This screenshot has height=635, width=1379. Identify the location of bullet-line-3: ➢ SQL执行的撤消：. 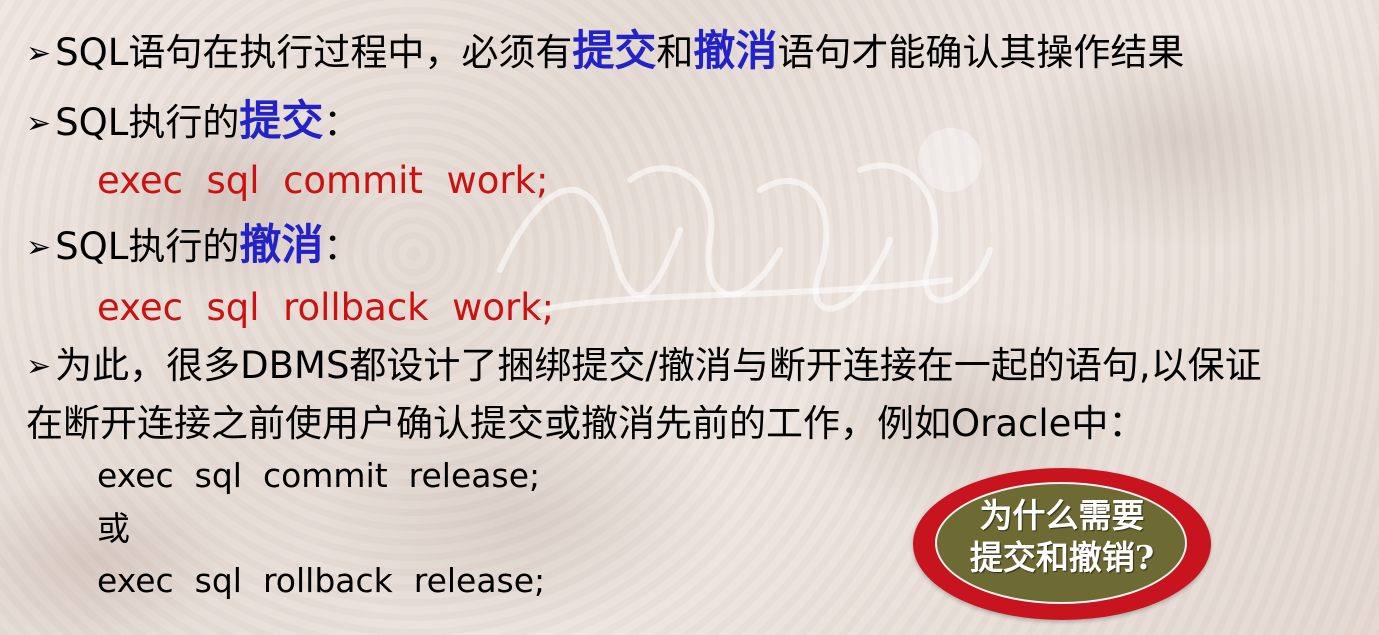
(193, 247).